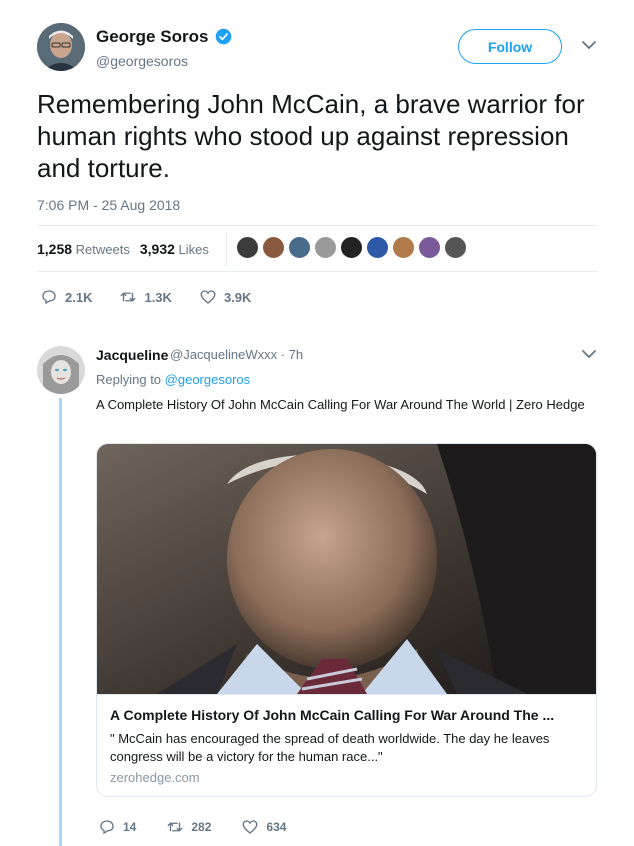 The image size is (634, 846). What do you see at coordinates (108, 205) in the screenshot?
I see `tweet-timestamp: 7:06 PM - 25 Aug 2018` at bounding box center [108, 205].